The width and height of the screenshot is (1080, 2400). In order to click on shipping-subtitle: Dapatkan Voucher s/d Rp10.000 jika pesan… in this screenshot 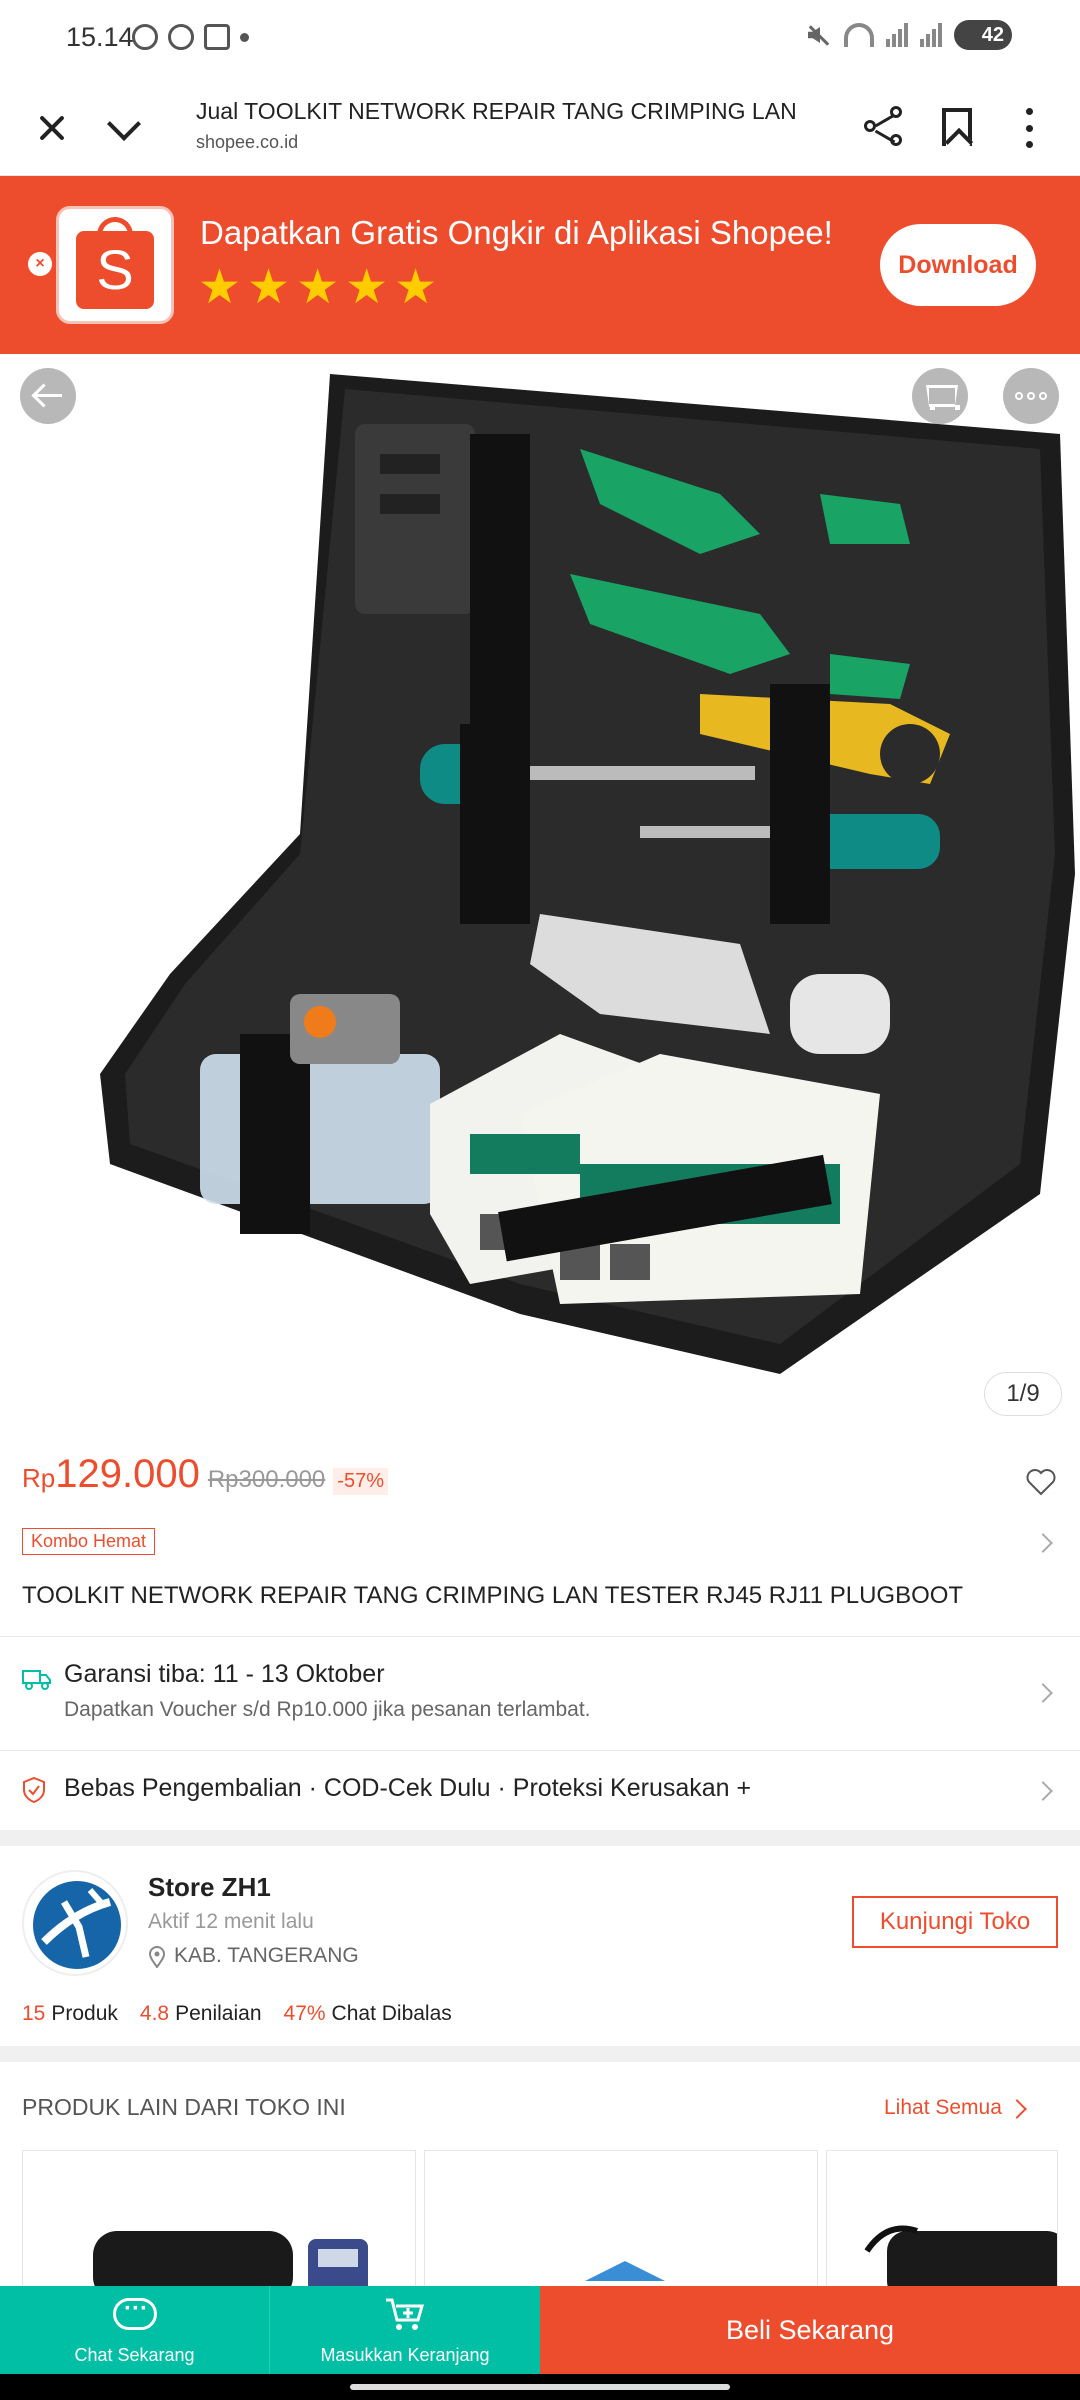, I will do `click(327, 1709)`.